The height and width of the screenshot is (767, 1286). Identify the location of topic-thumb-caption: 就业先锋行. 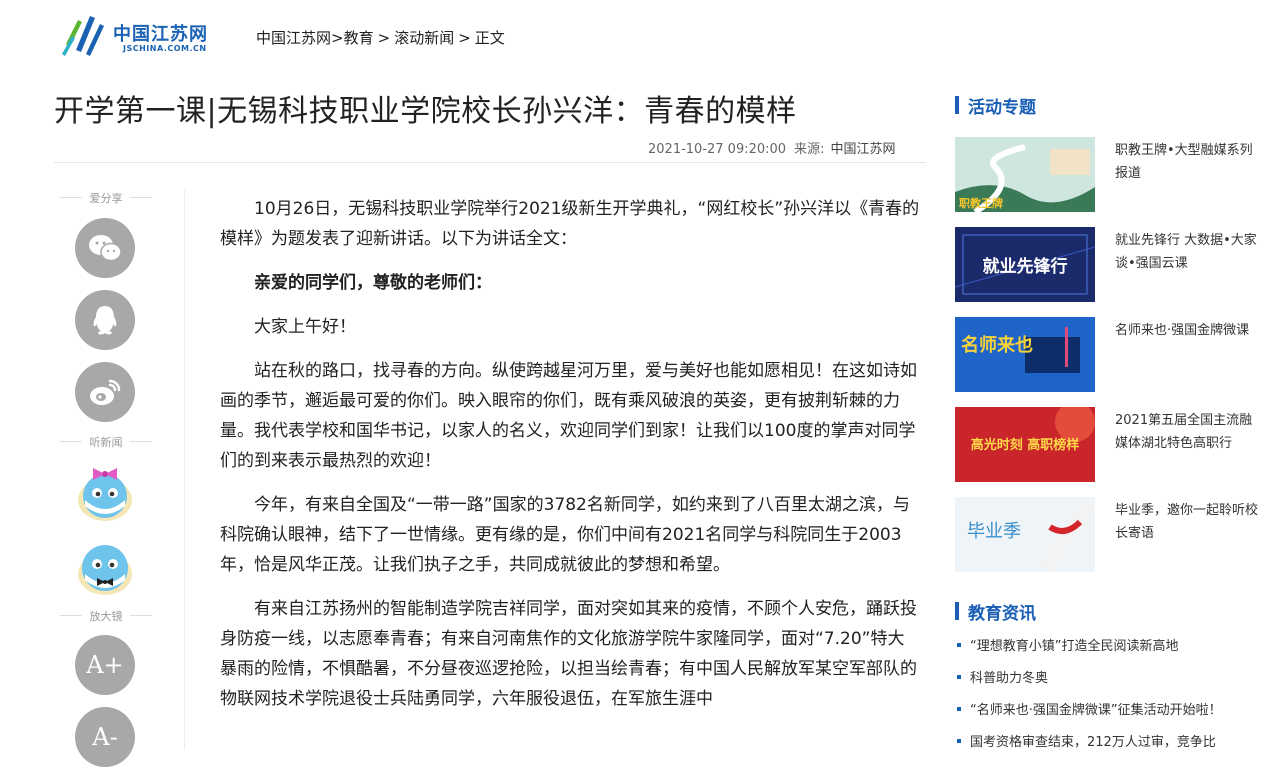
(1025, 266).